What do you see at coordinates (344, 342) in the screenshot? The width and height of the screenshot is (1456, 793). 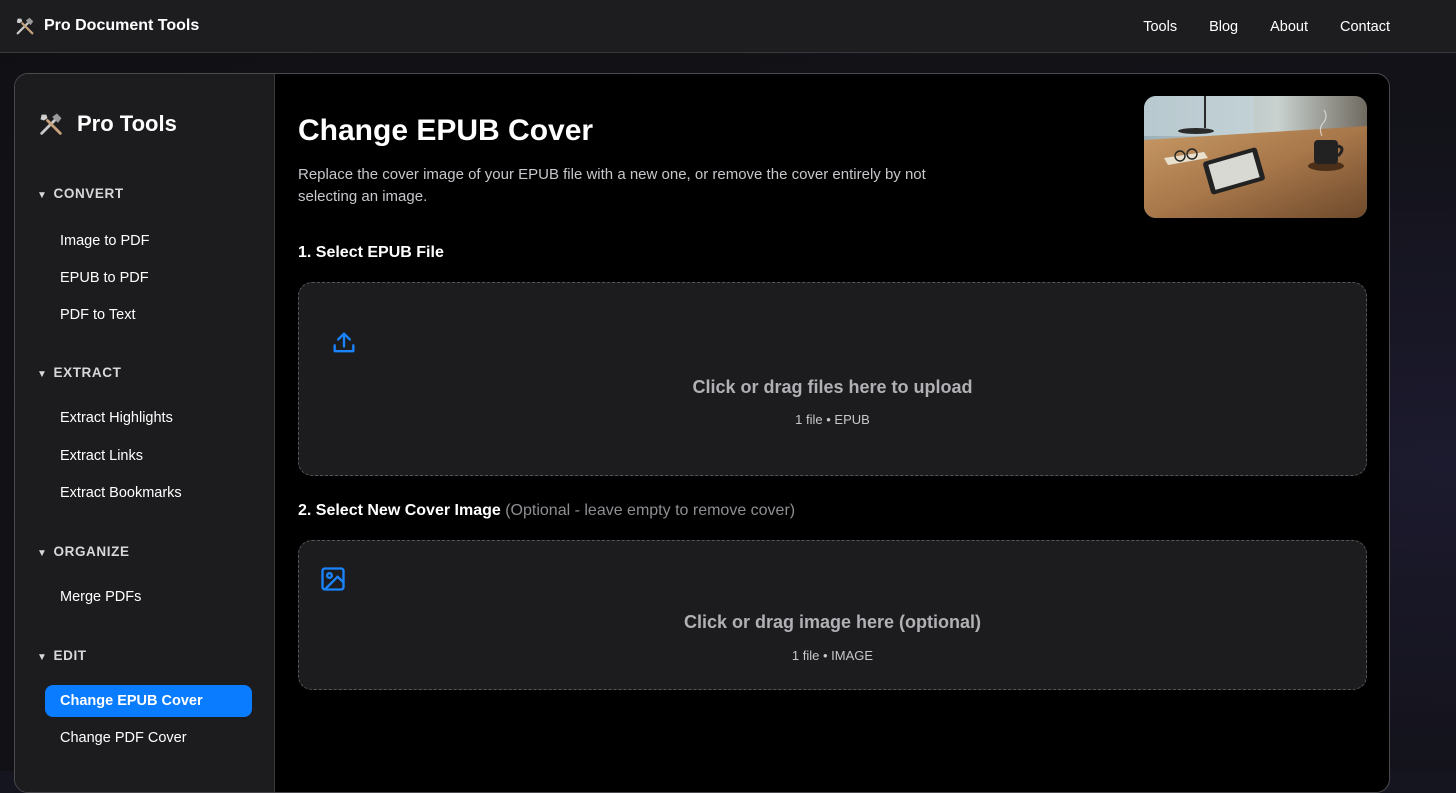 I see `upload-icon` at bounding box center [344, 342].